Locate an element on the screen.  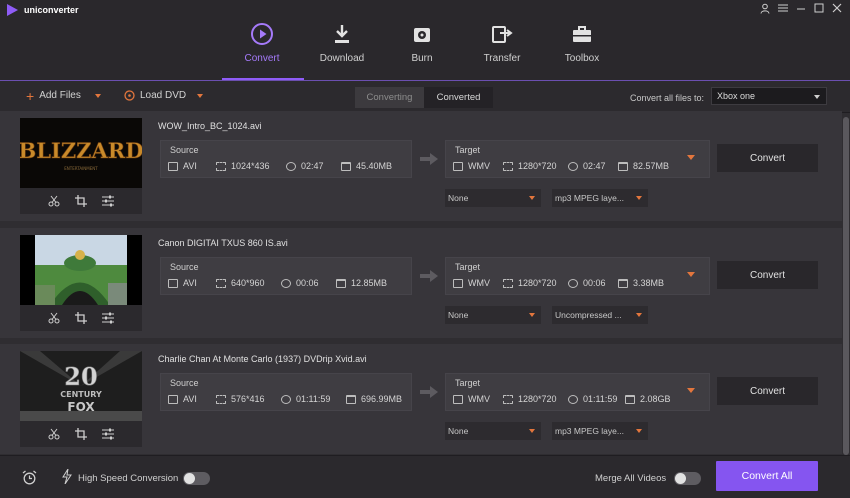
nav-toolbox-label: Toolbox is located at coordinates (582, 58).